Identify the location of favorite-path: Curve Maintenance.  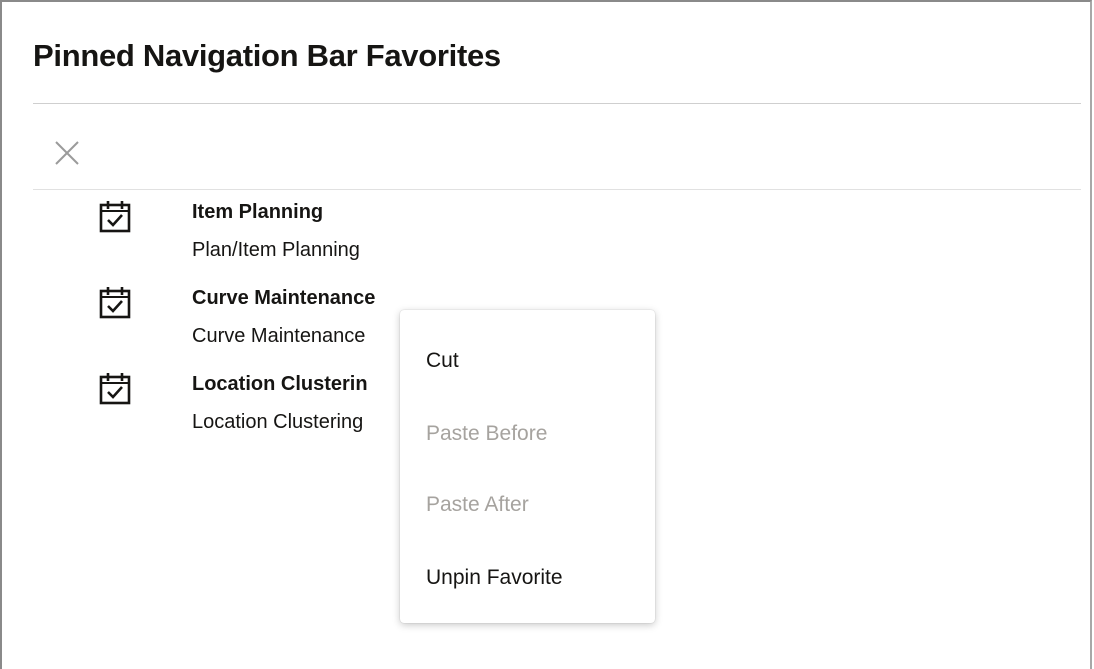
(279, 336).